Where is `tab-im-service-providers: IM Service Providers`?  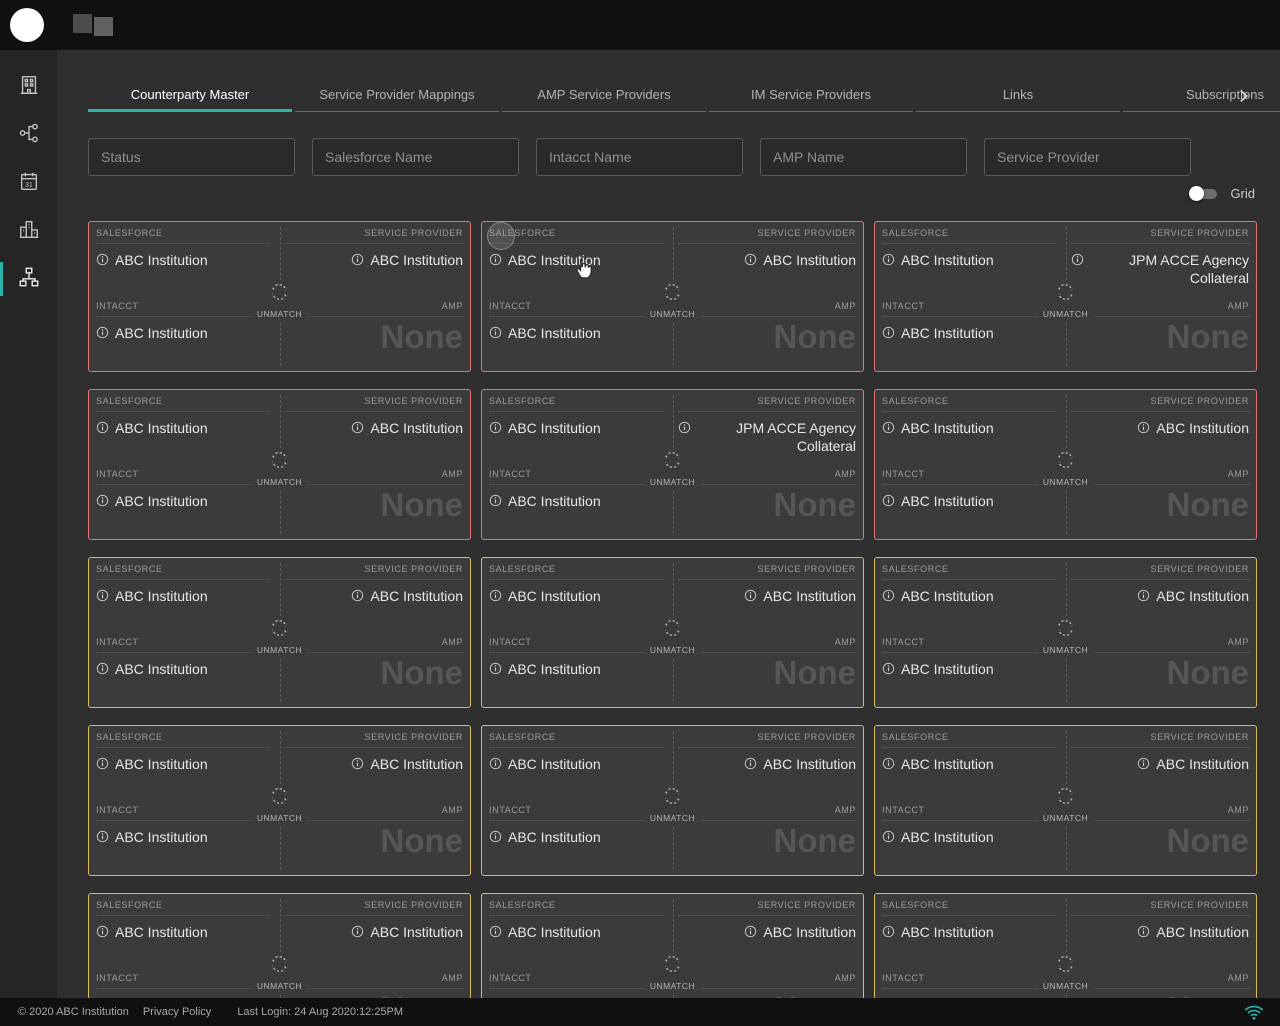
tab-im-service-providers: IM Service Providers is located at coordinates (811, 96).